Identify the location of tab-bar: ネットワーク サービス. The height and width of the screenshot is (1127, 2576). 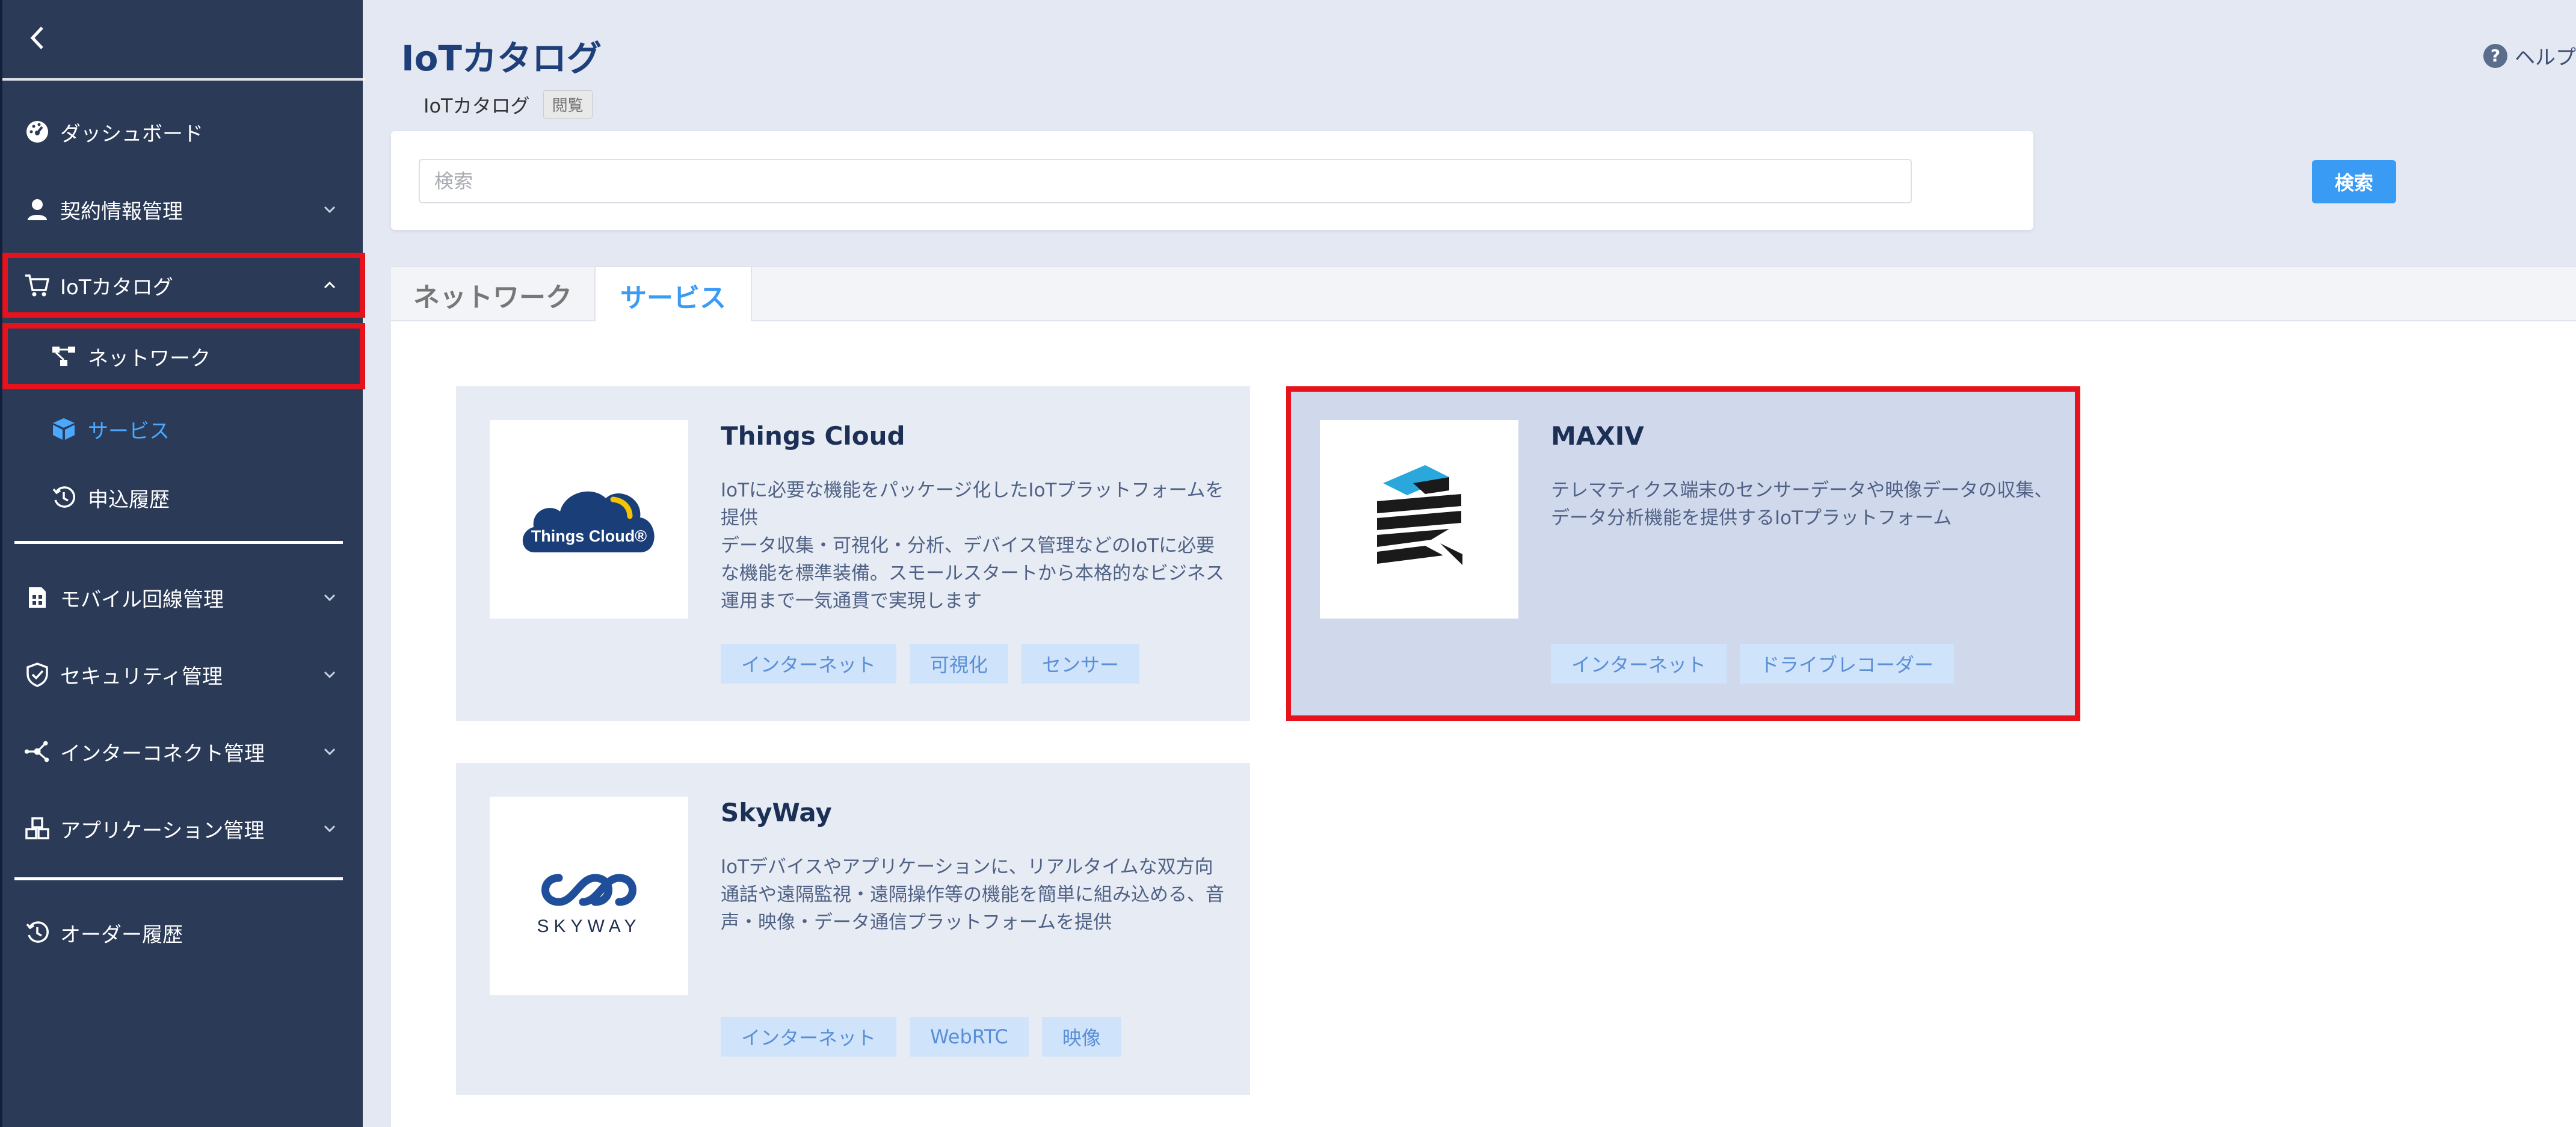
(1483, 295).